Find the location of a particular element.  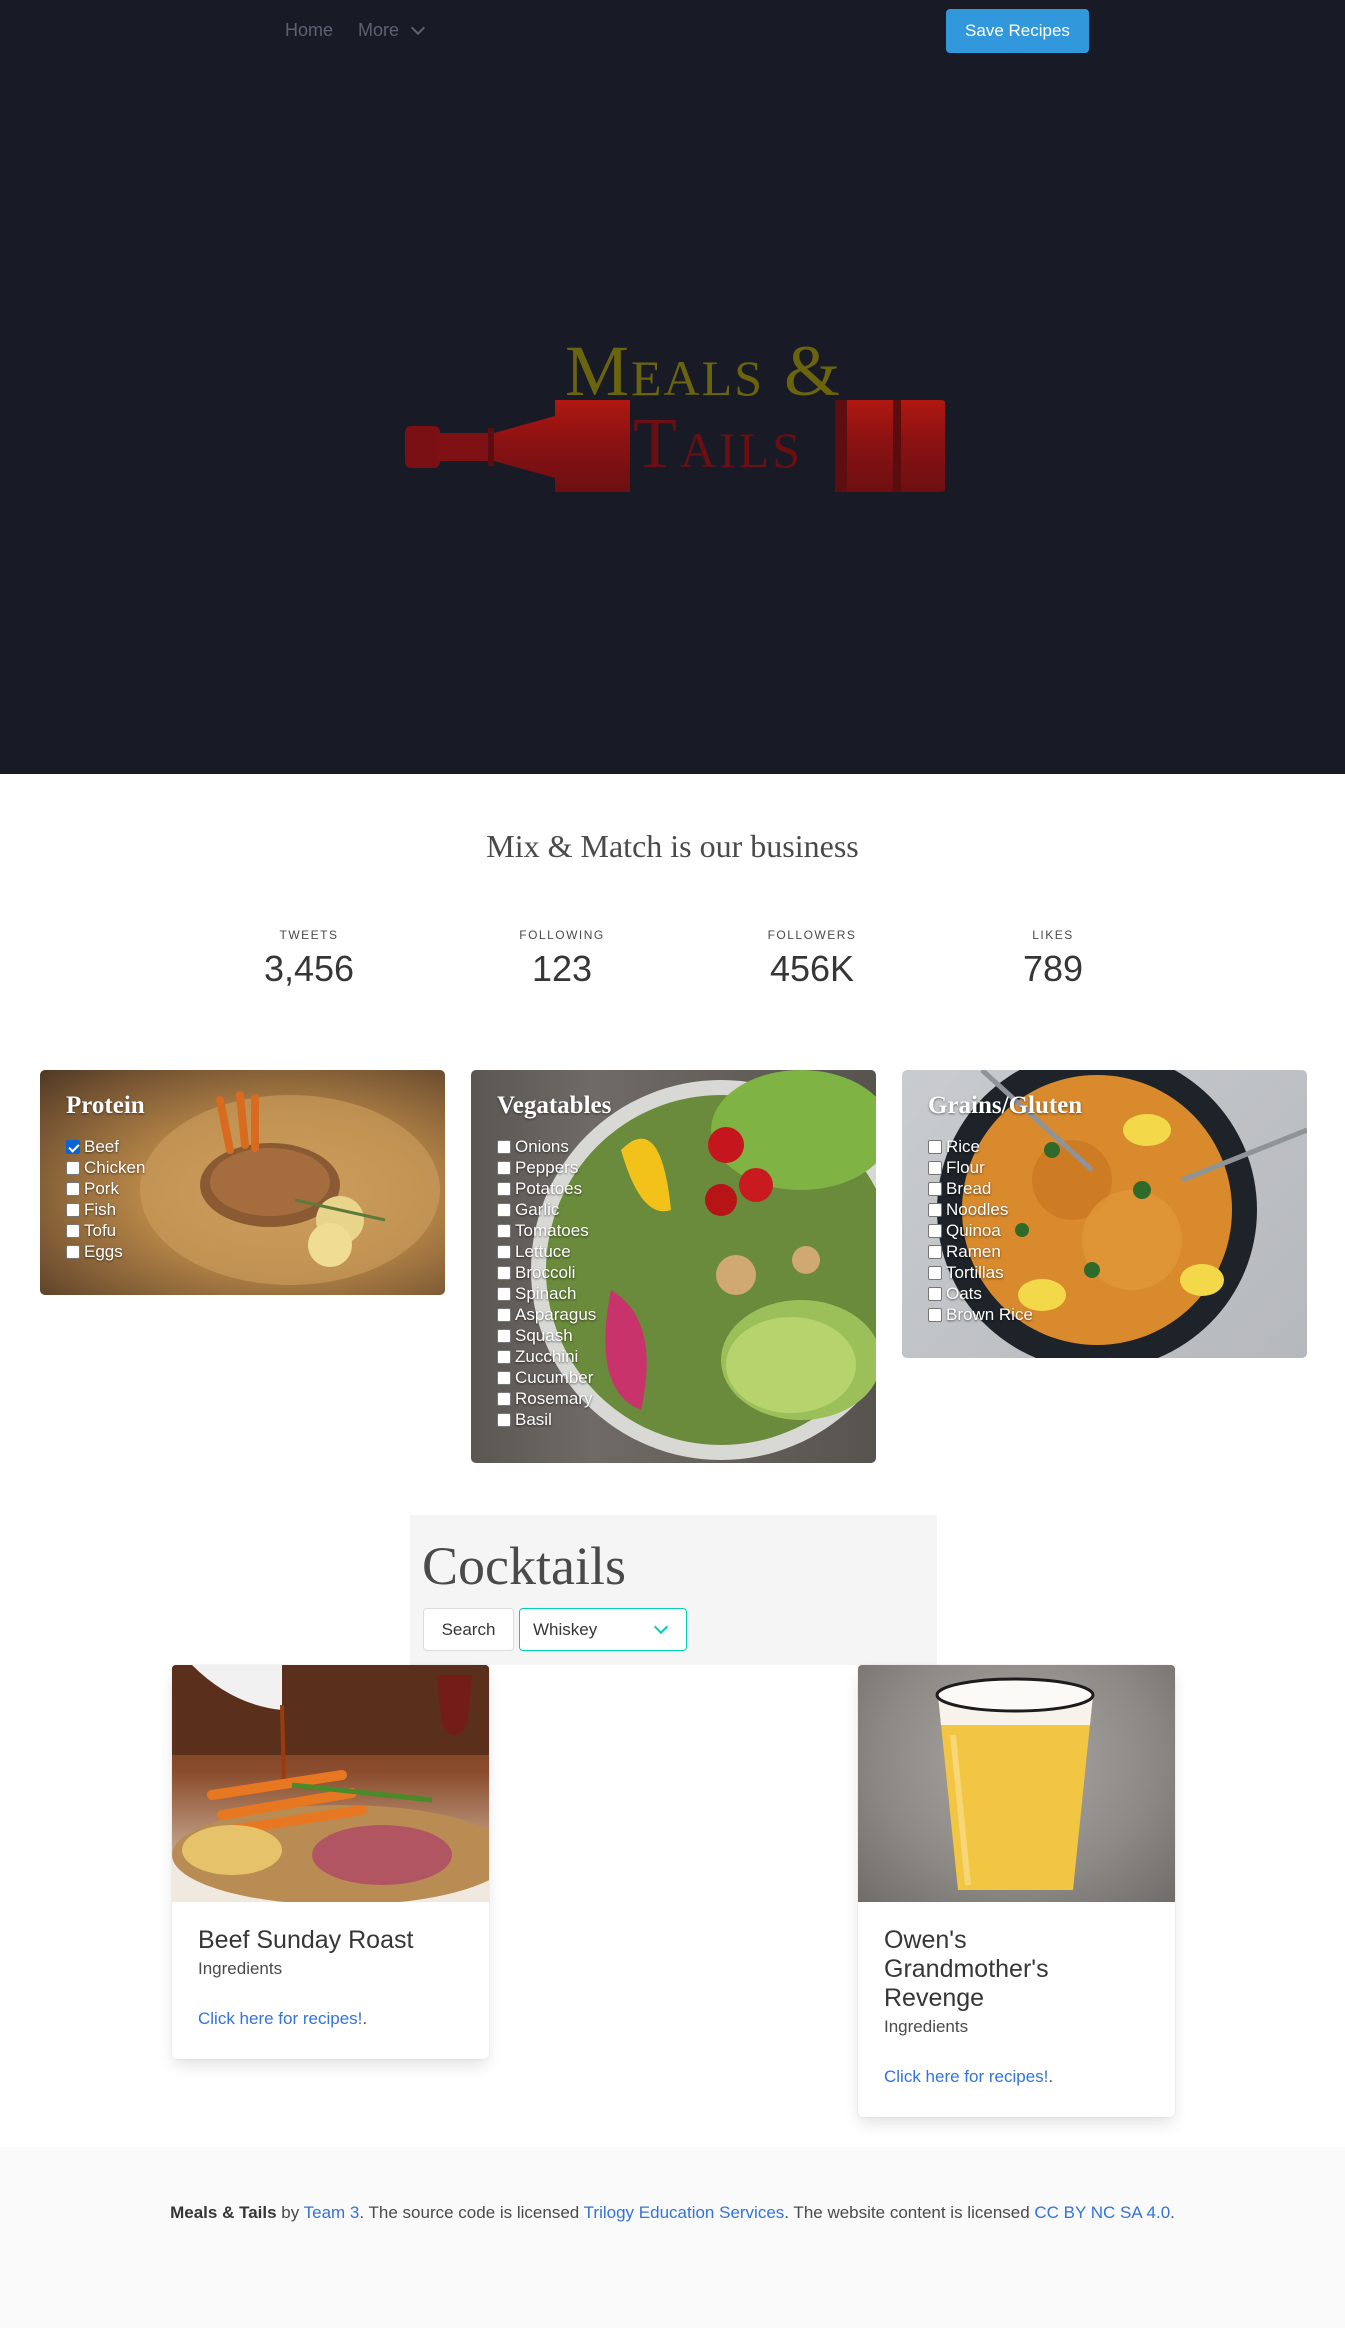

ingredient-option: Ramen is located at coordinates (1104, 1251).